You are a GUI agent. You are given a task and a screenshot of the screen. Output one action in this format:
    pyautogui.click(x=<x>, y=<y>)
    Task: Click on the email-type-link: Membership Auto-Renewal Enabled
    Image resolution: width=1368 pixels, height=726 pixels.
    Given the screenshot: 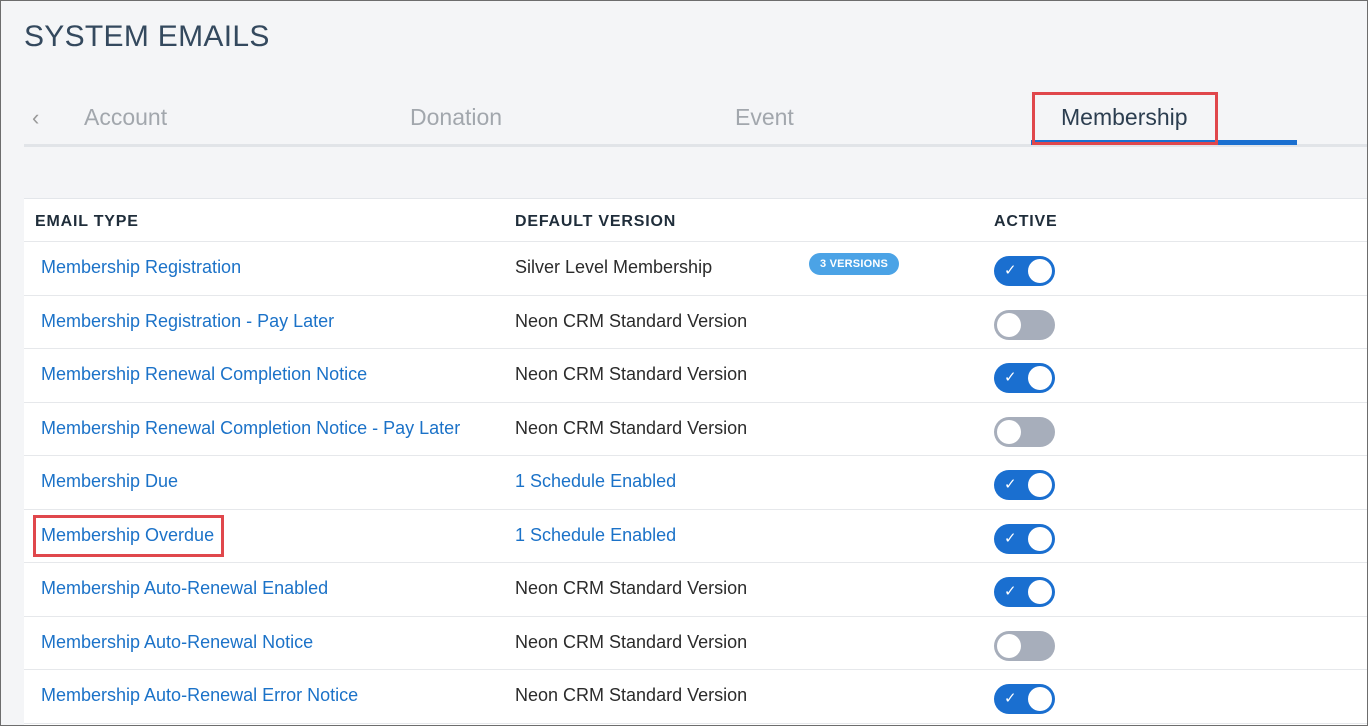 What is the action you would take?
    pyautogui.click(x=184, y=588)
    